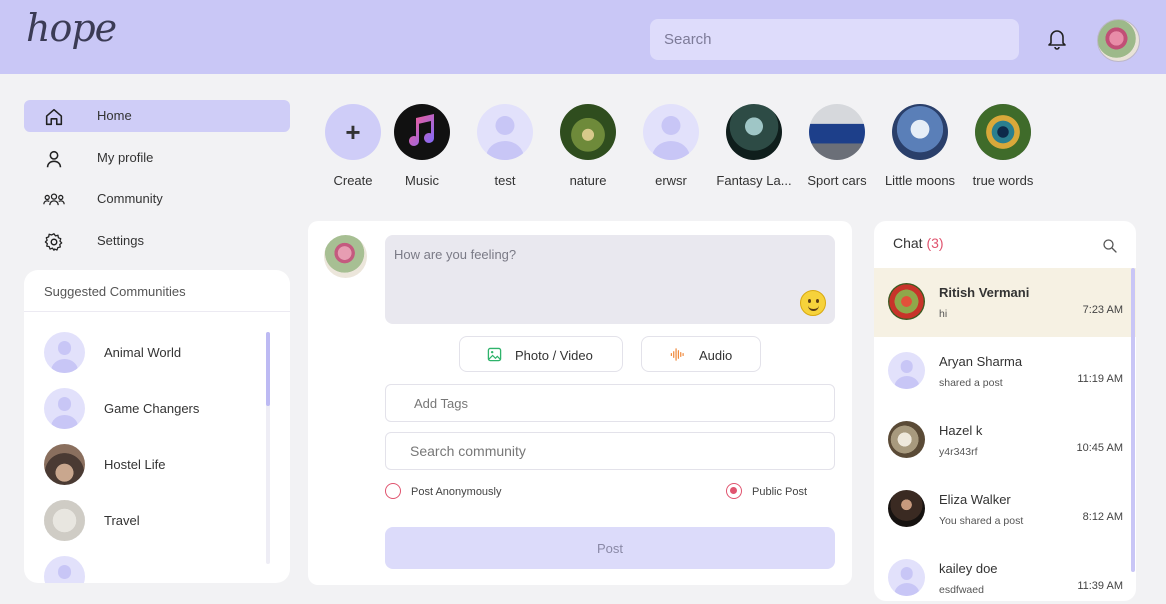  Describe the element at coordinates (610, 451) in the screenshot. I see `search-community-input` at that location.